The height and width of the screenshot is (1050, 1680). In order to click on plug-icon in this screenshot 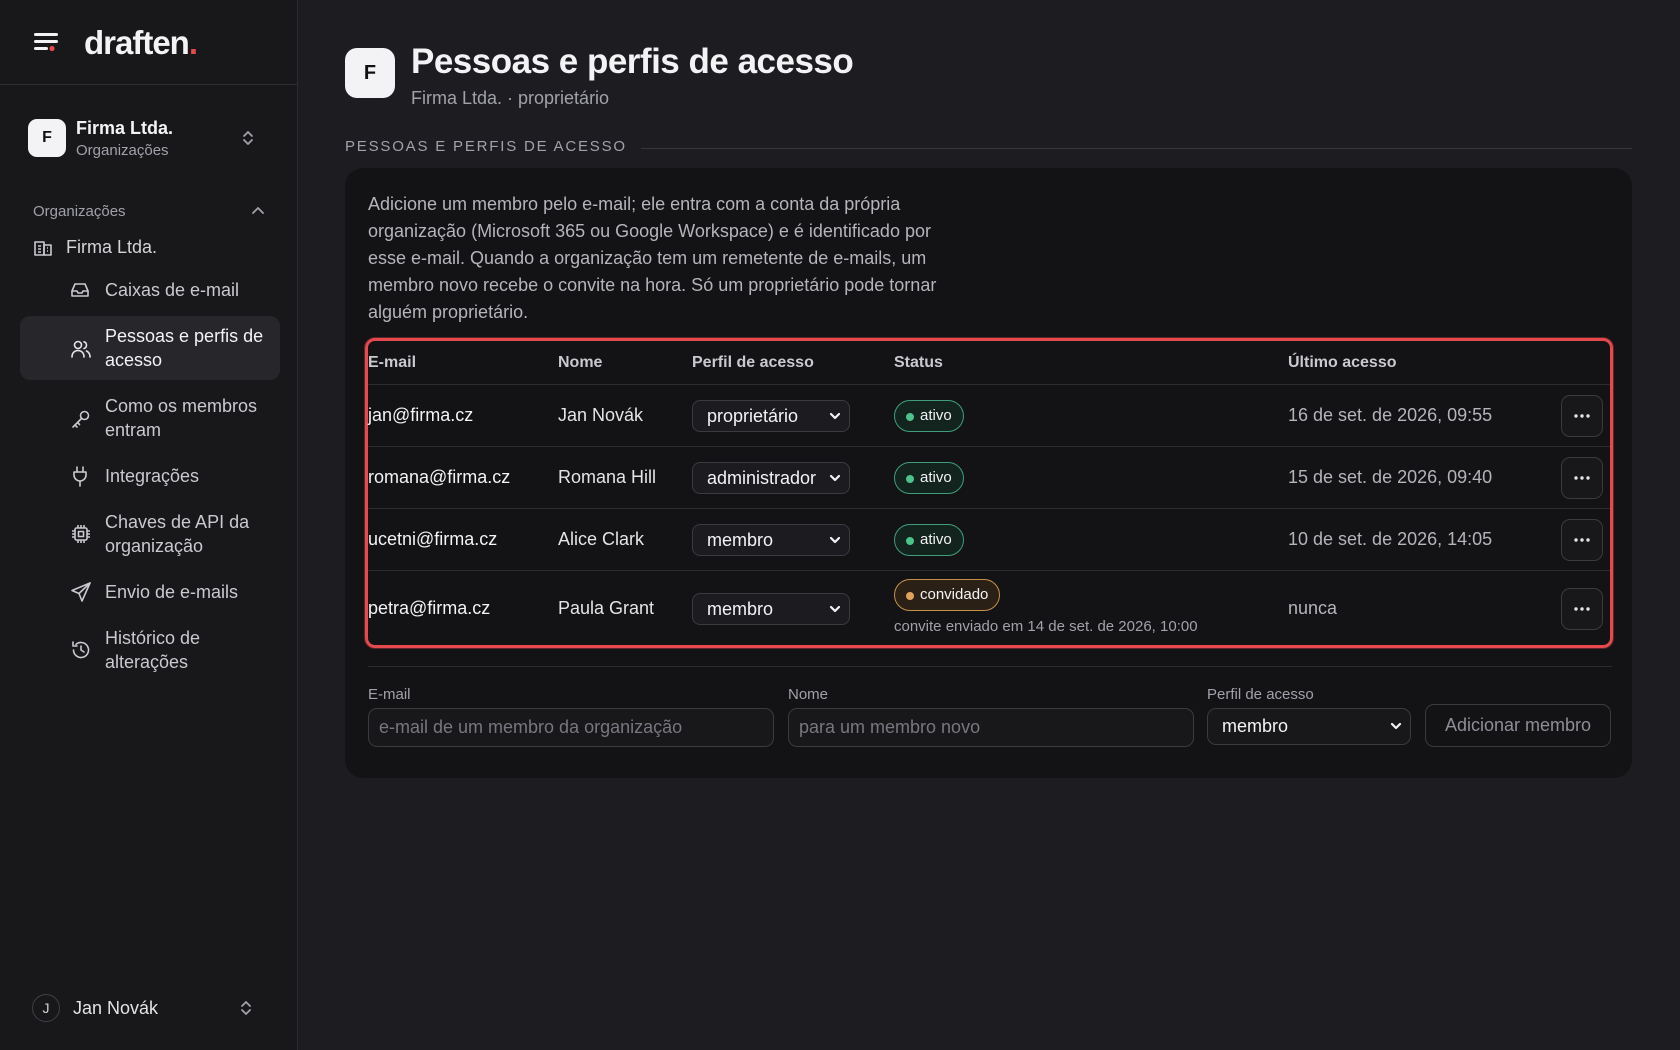, I will do `click(80, 476)`.